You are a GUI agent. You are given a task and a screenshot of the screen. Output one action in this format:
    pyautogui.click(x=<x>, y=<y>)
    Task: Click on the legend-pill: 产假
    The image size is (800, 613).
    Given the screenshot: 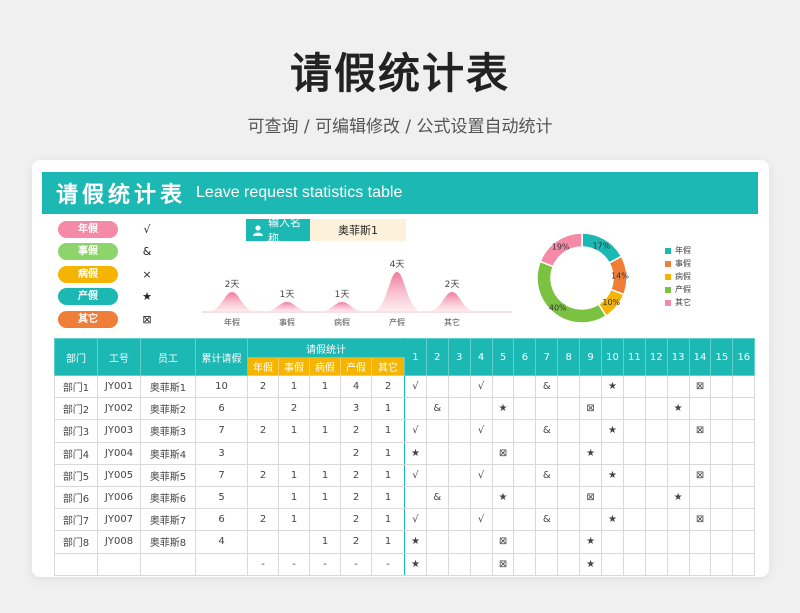 What is the action you would take?
    pyautogui.click(x=88, y=297)
    